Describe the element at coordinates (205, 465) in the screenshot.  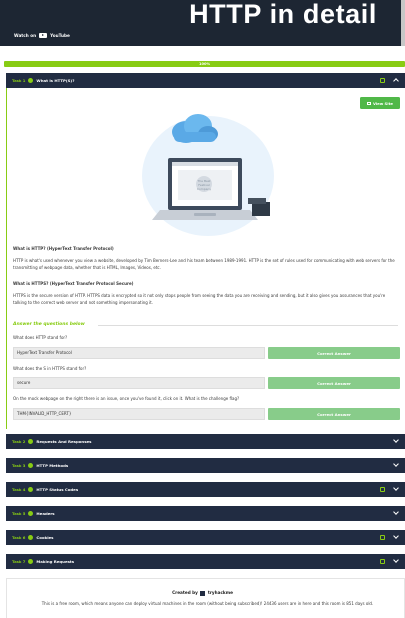
I see `task-header-3: Task 3 HTTP Methods` at that location.